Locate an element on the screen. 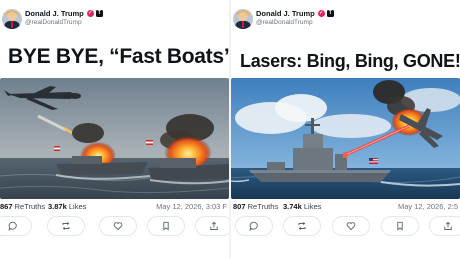  retruths-stat: 807 ReTruths is located at coordinates (255, 206).